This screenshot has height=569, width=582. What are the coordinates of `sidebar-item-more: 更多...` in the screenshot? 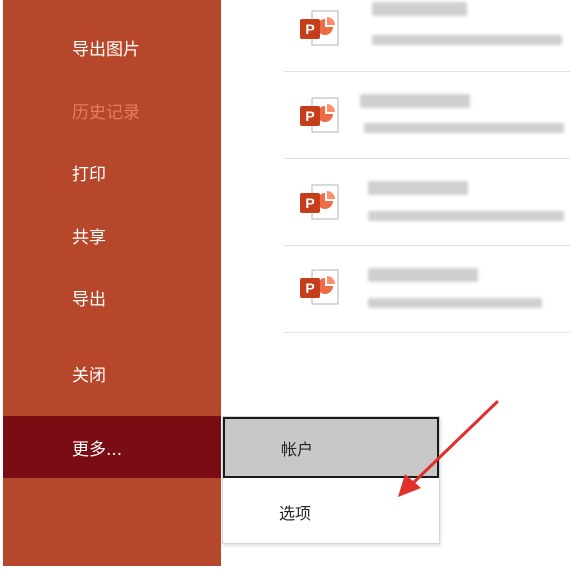 It's located at (112, 447).